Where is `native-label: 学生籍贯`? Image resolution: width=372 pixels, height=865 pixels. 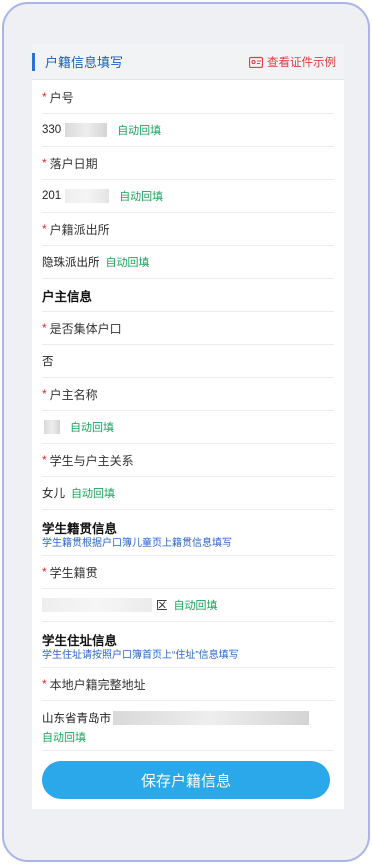 native-label: 学生籍贯 is located at coordinates (73, 572).